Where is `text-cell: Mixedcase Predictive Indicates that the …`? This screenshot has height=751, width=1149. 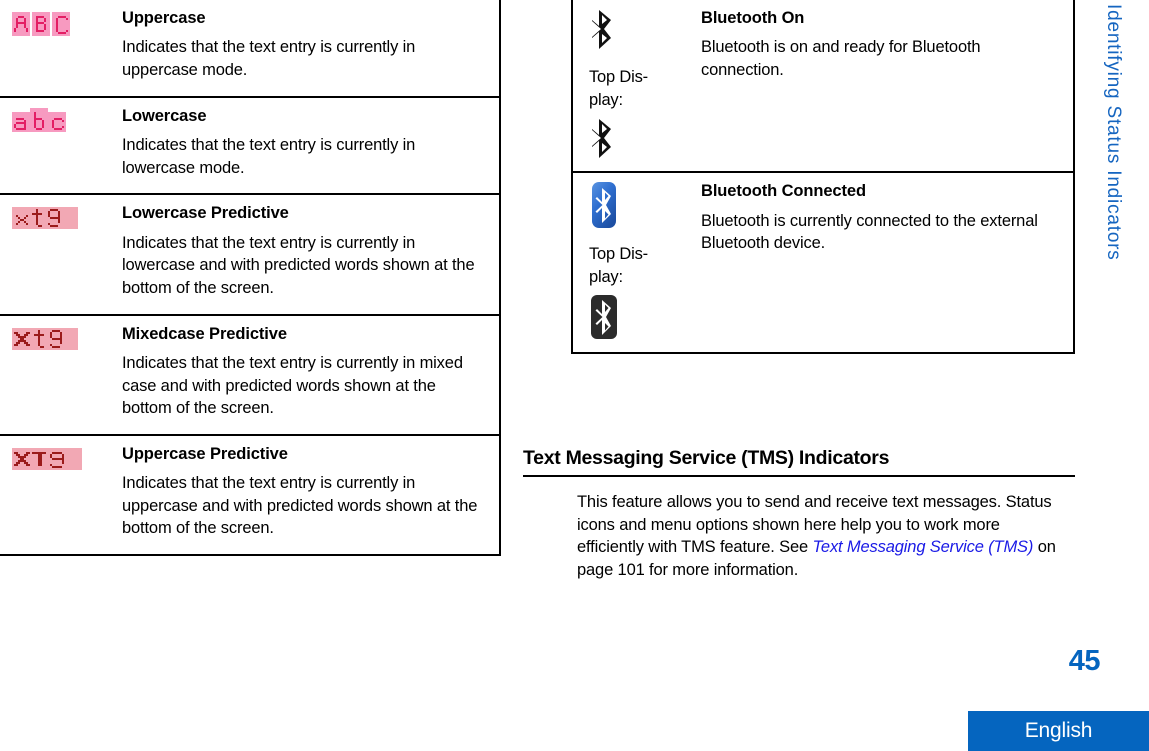 text-cell: Mixedcase Predictive Indicates that the … is located at coordinates (311, 374).